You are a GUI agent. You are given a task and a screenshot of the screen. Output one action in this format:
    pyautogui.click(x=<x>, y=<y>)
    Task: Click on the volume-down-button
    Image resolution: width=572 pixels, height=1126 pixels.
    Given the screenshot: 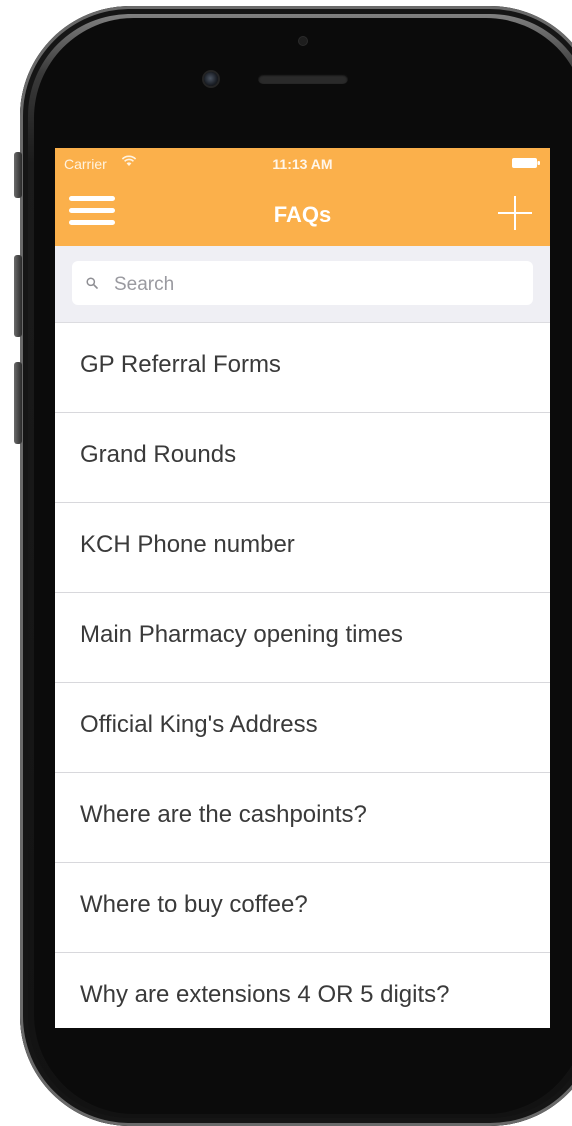 What is the action you would take?
    pyautogui.click(x=18, y=403)
    